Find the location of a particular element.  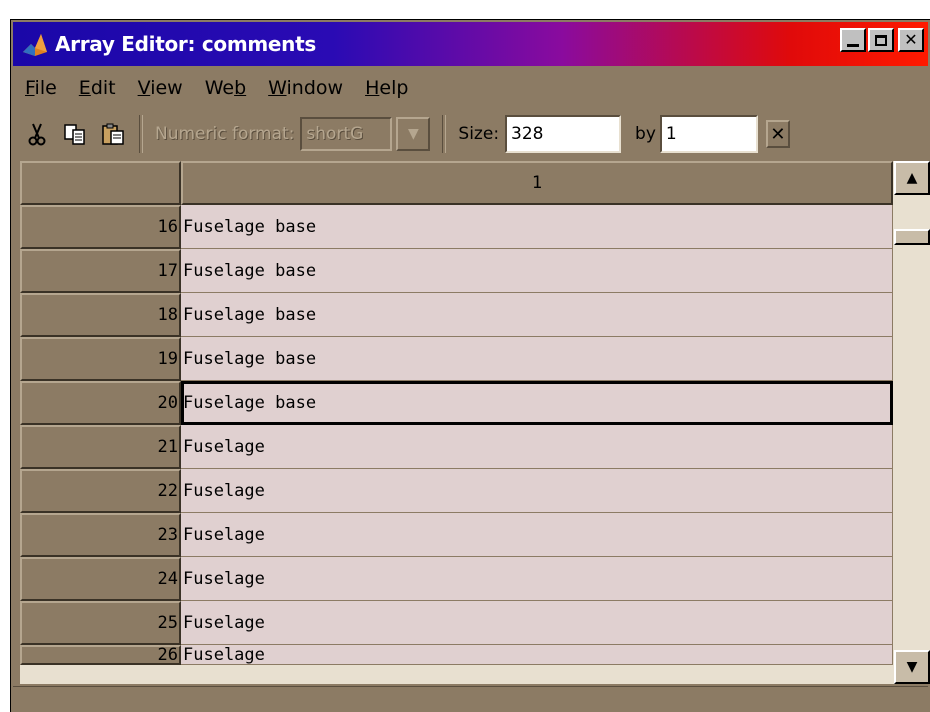

row-header: 18 is located at coordinates (100, 315).